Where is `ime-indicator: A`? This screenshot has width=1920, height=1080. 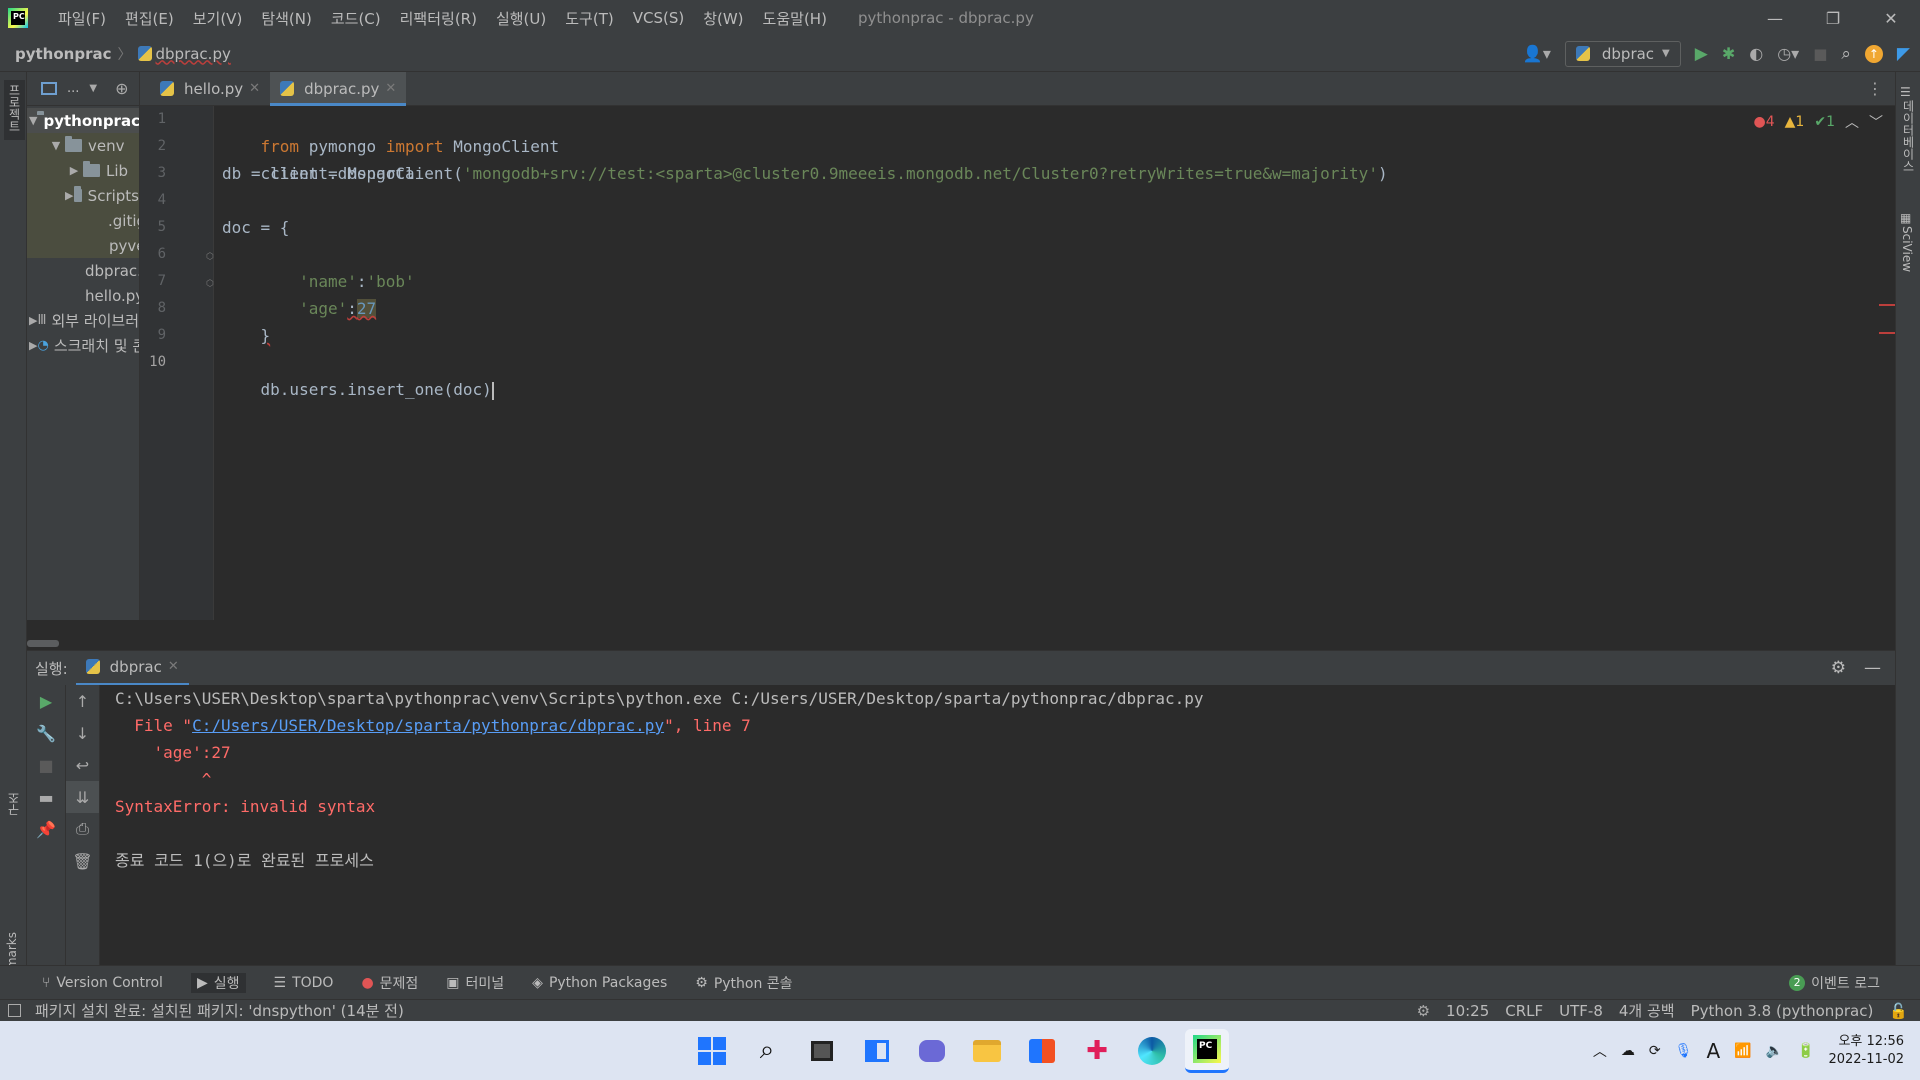
ime-indicator: A is located at coordinates (1713, 1051).